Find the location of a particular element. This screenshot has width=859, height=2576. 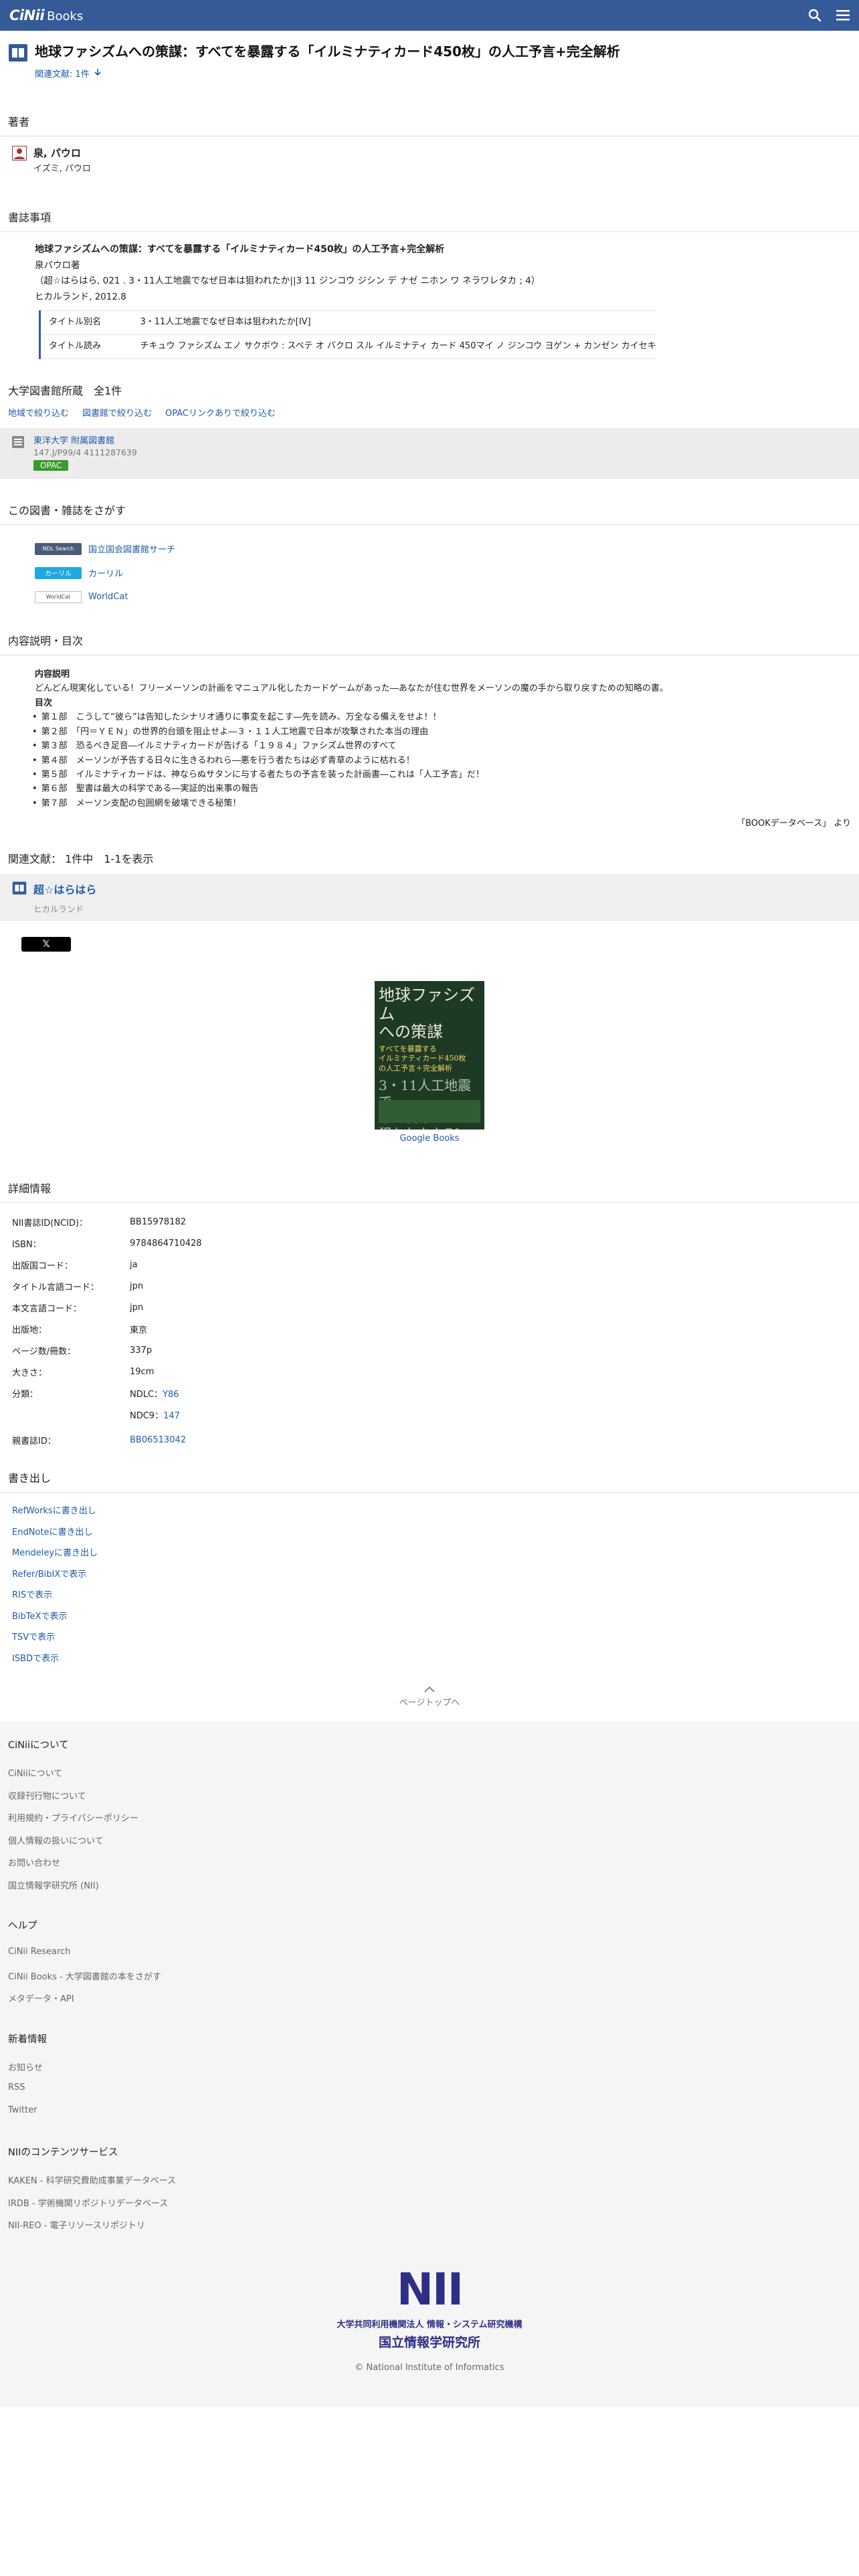

alt-title-key: タイトル別名 is located at coordinates (90, 323).